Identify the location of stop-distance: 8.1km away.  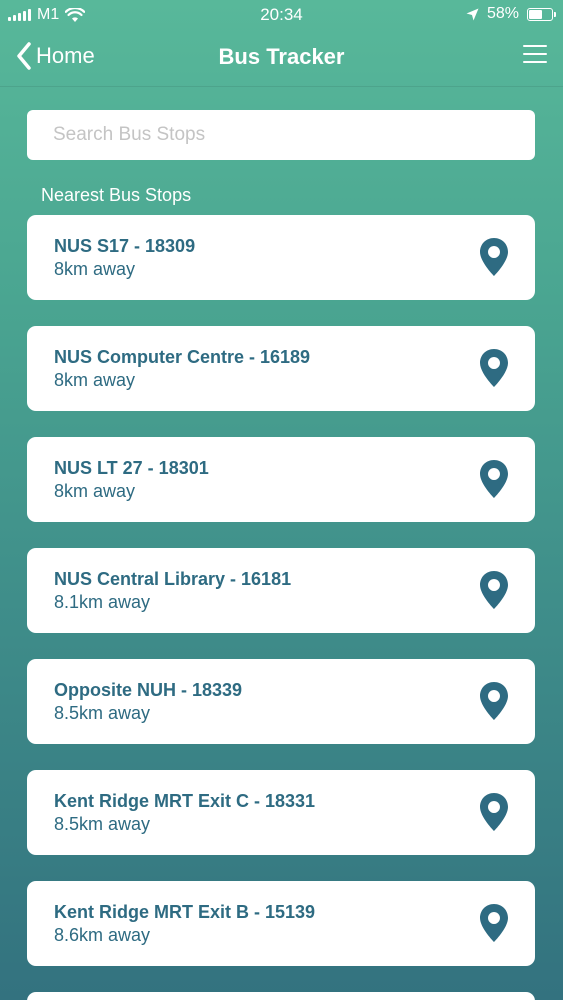
(102, 602).